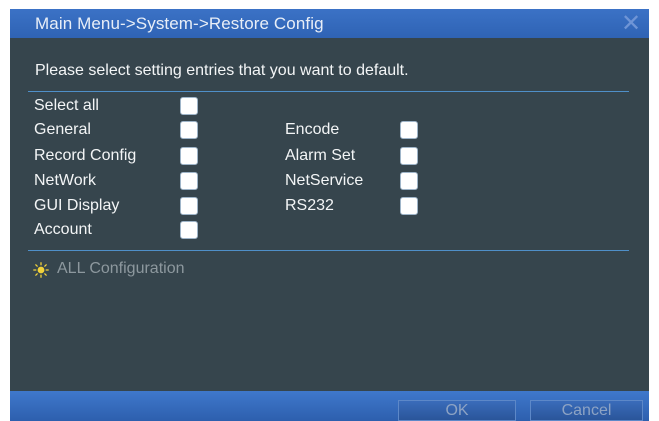 The width and height of the screenshot is (659, 421). I want to click on lightbulb-icon, so click(41, 270).